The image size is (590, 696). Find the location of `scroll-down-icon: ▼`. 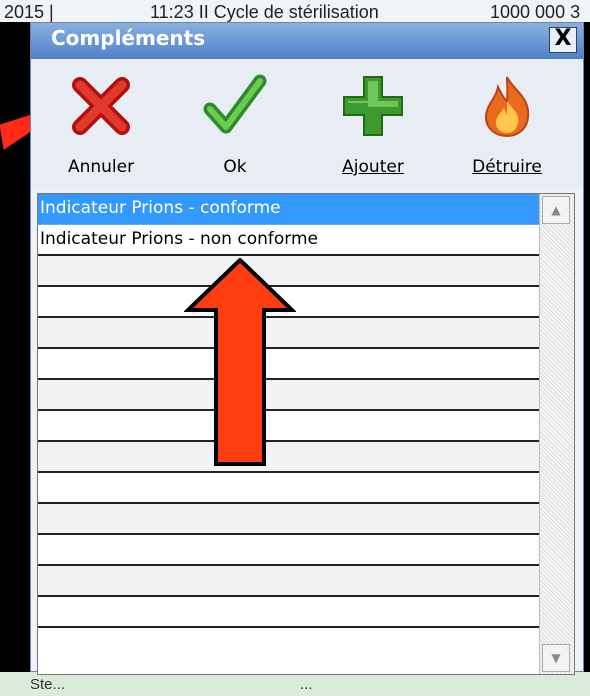

scroll-down-icon: ▼ is located at coordinates (556, 658).